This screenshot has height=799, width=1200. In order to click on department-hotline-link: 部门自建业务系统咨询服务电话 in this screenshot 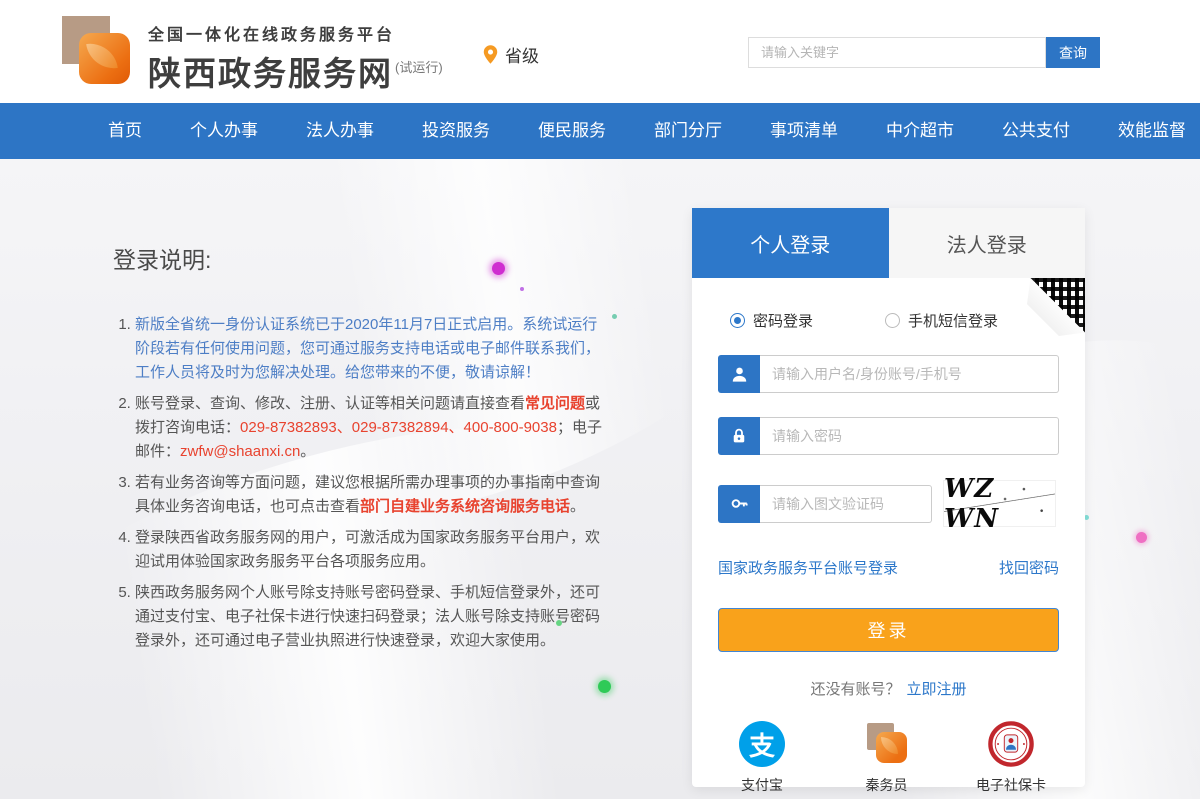, I will do `click(465, 506)`.